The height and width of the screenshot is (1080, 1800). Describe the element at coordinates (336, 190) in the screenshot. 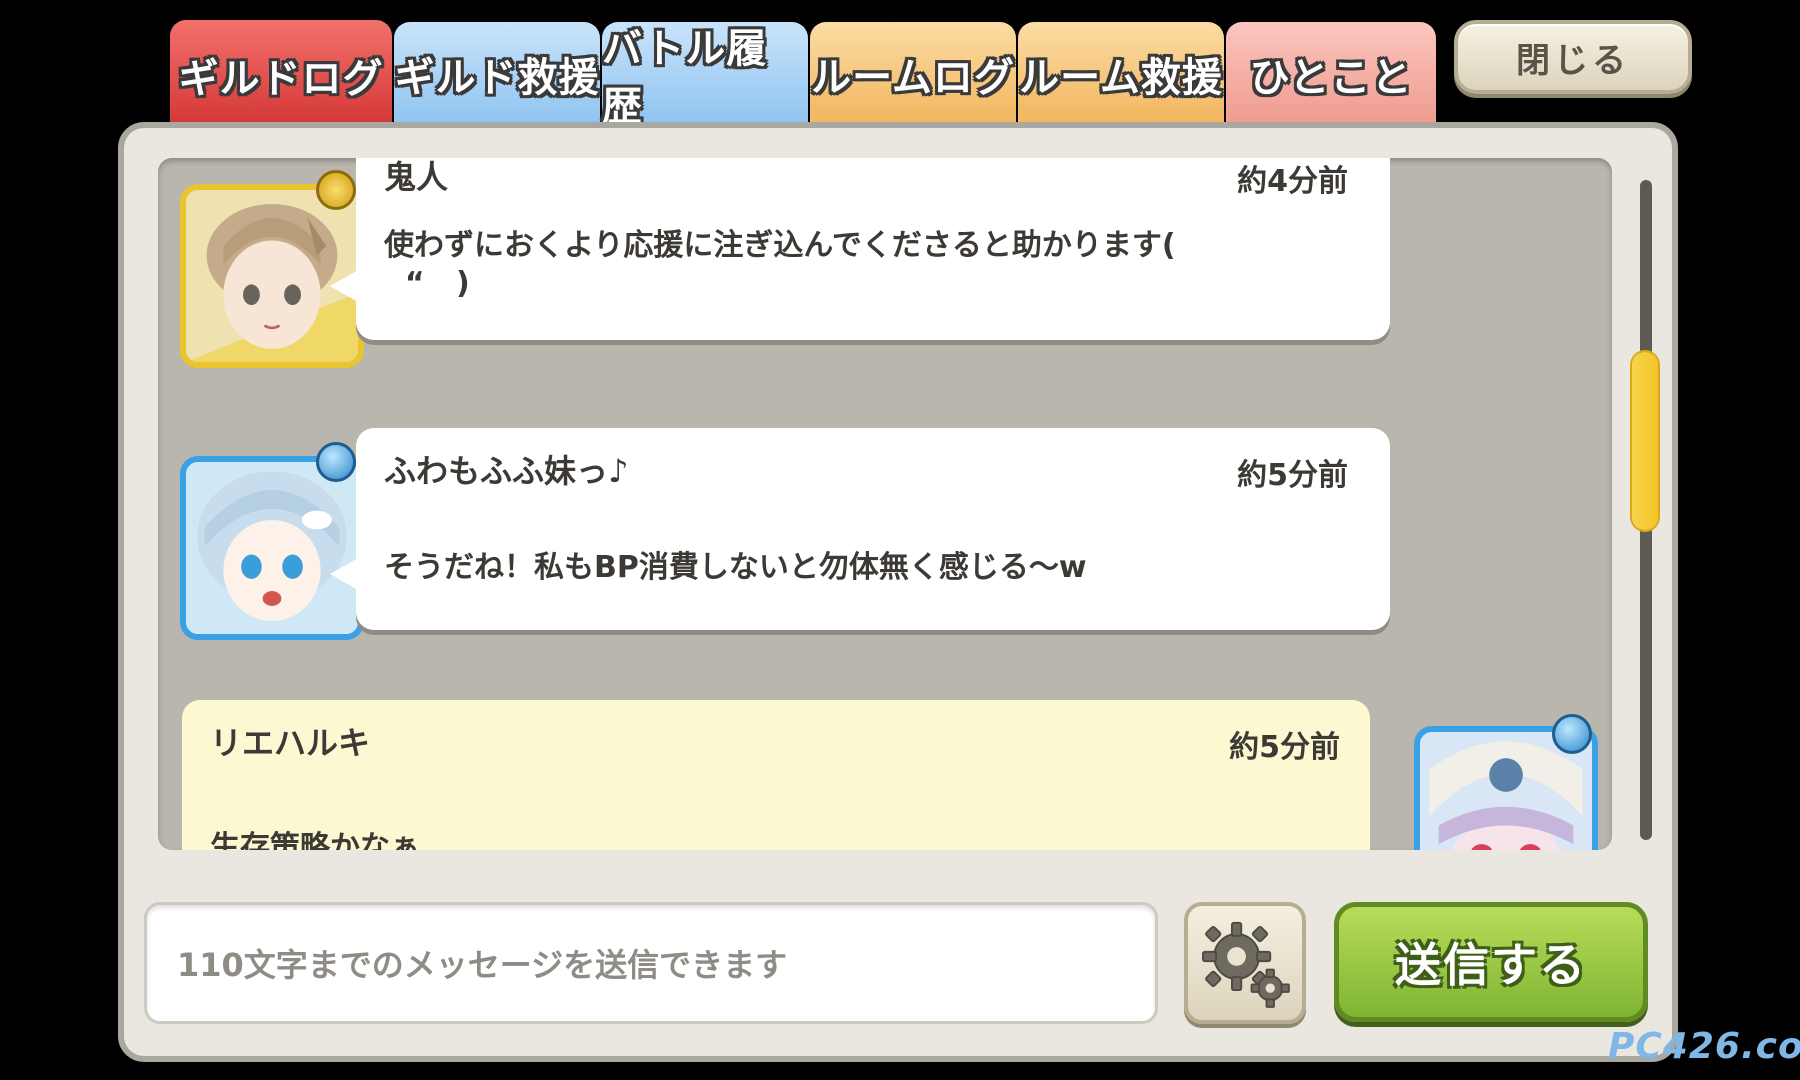

I see `compass-badge-icon` at that location.